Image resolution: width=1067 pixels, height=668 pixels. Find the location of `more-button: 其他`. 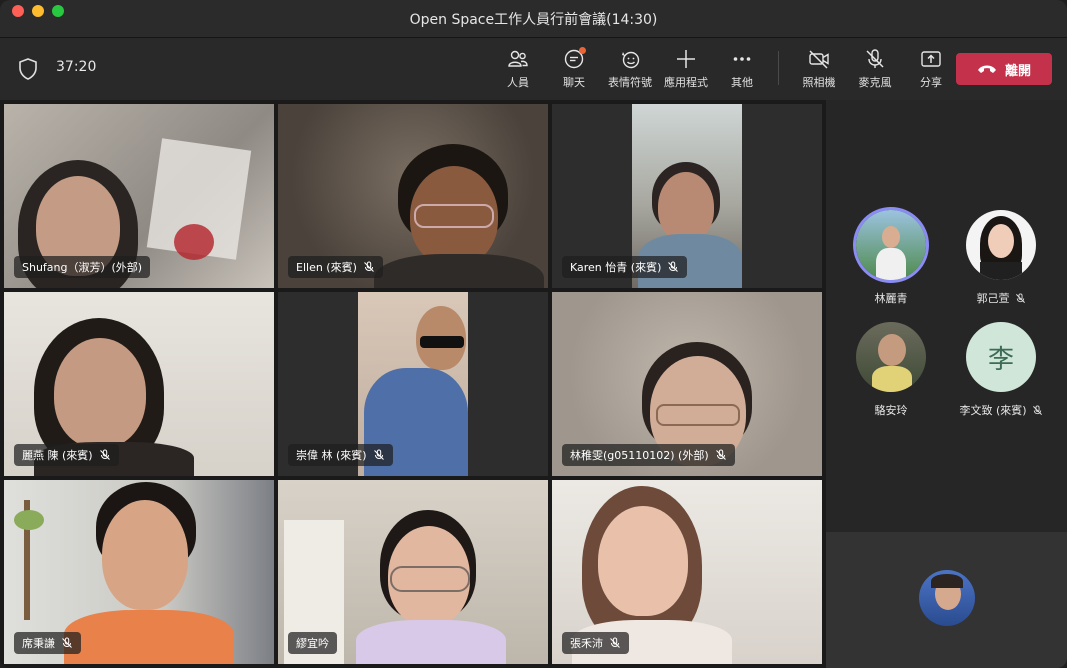

more-button: 其他 is located at coordinates (742, 69).